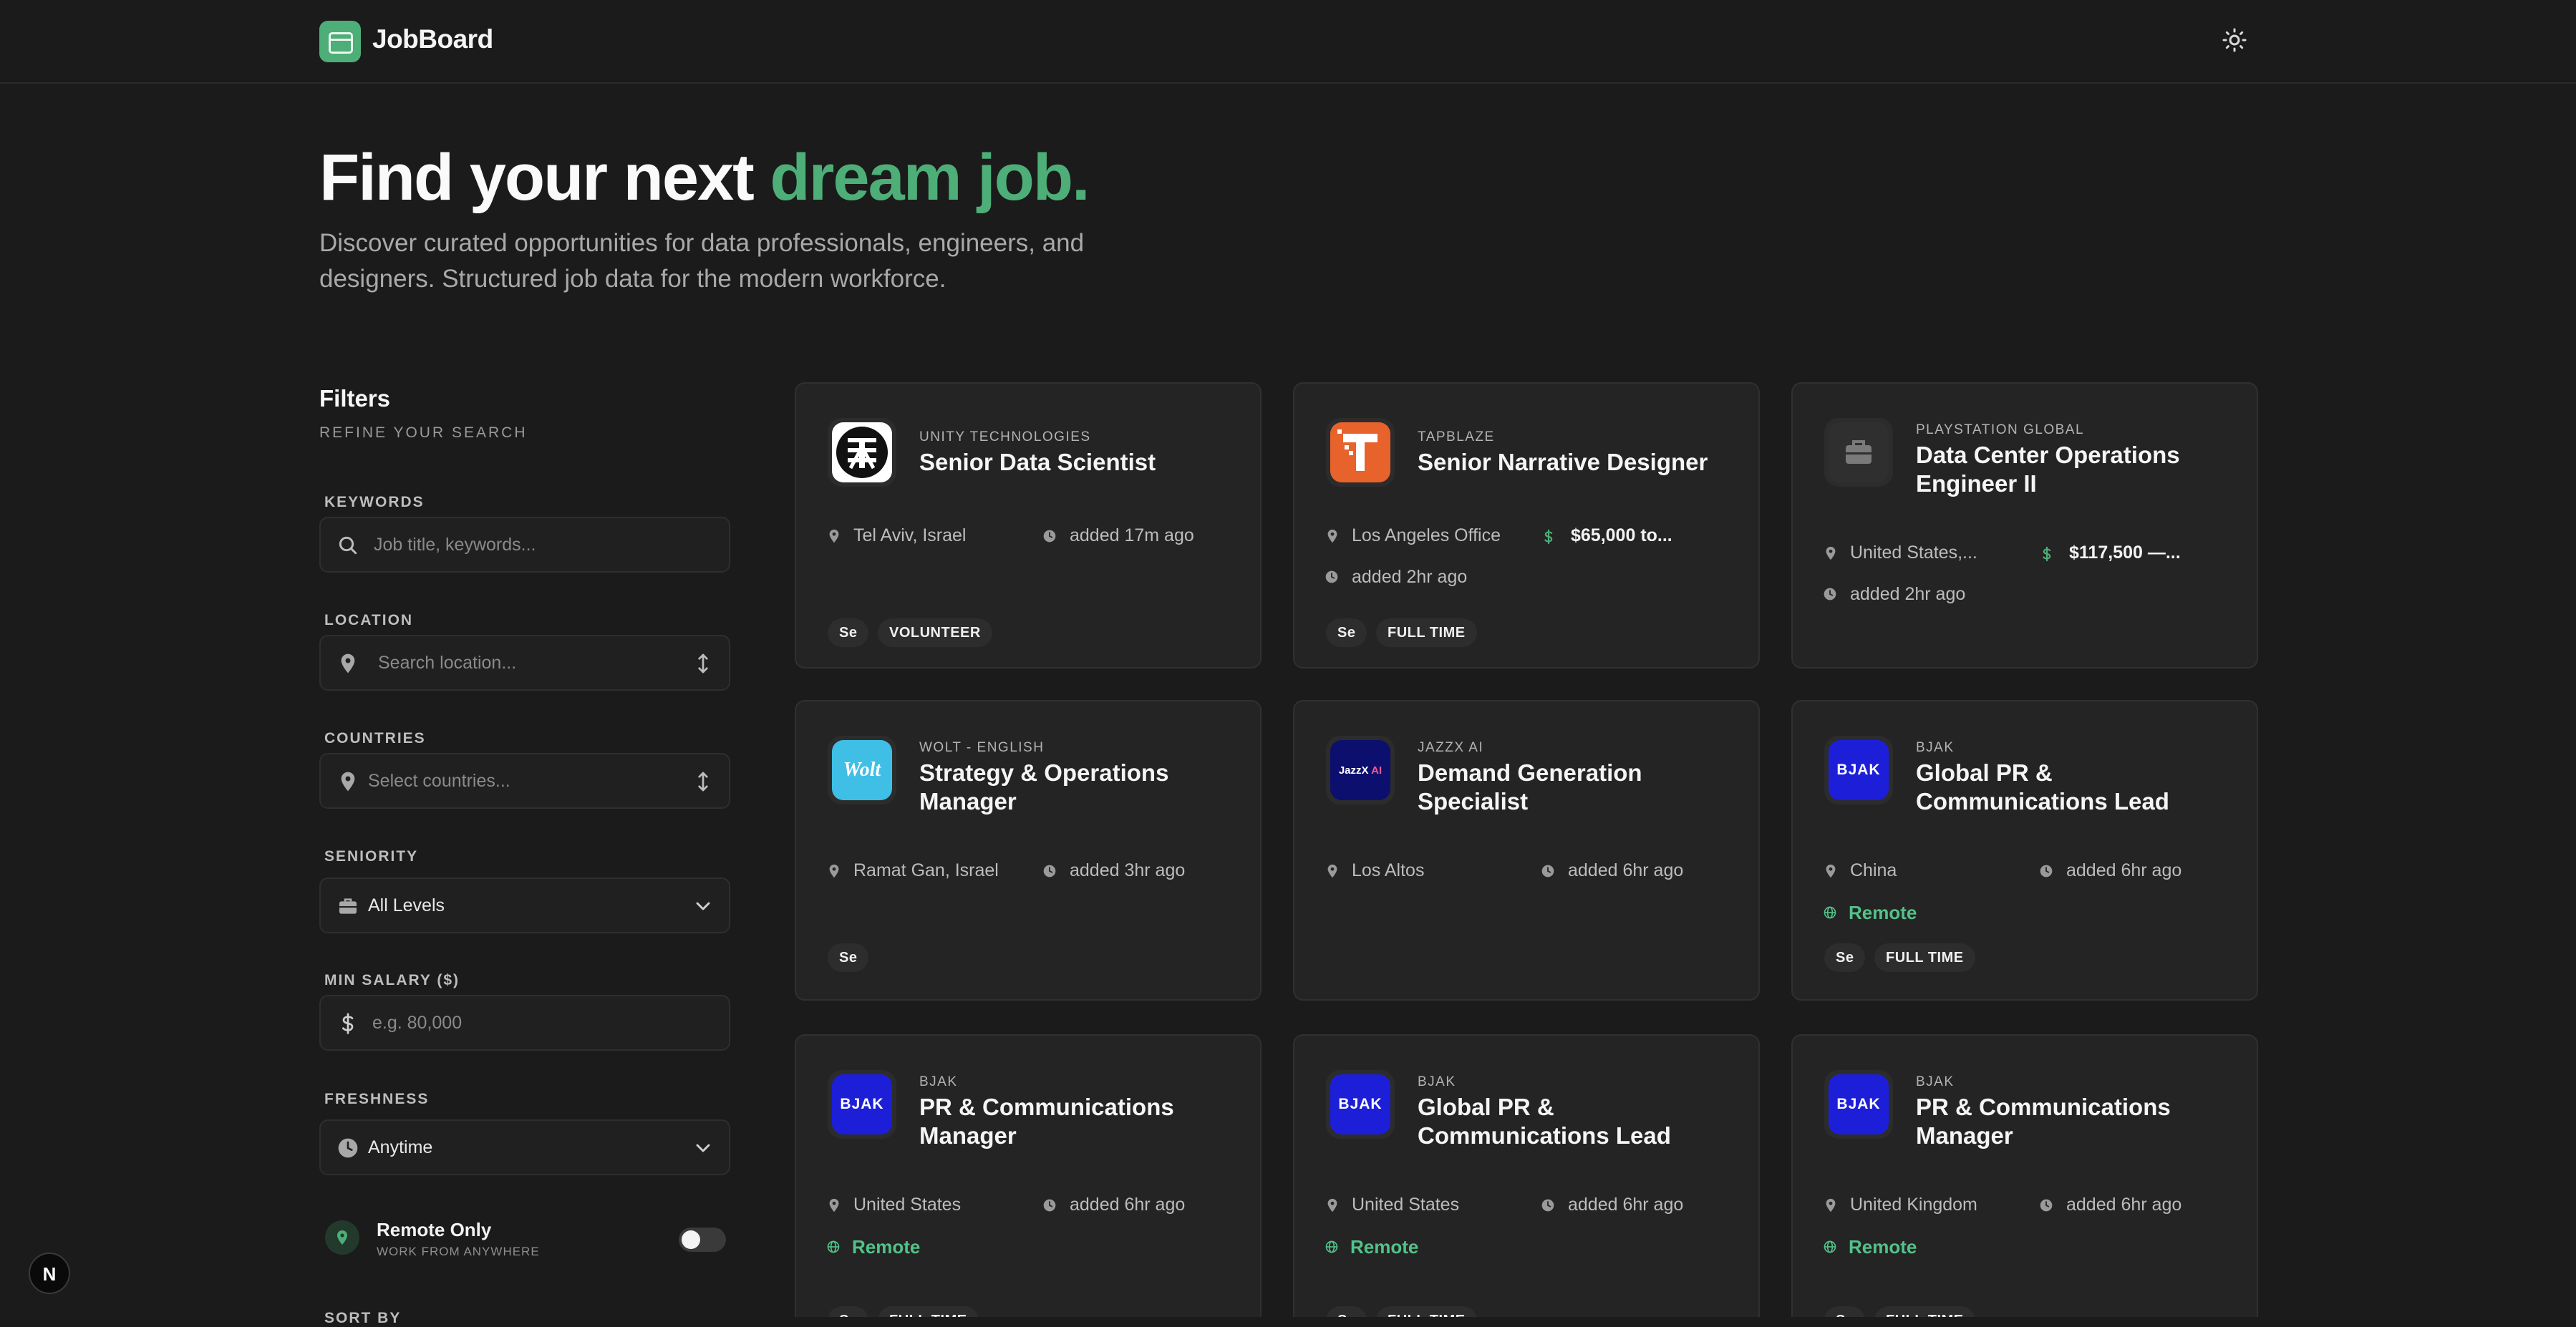 The width and height of the screenshot is (2576, 1327). Describe the element at coordinates (2047, 554) in the screenshot. I see `dollar-icon` at that location.